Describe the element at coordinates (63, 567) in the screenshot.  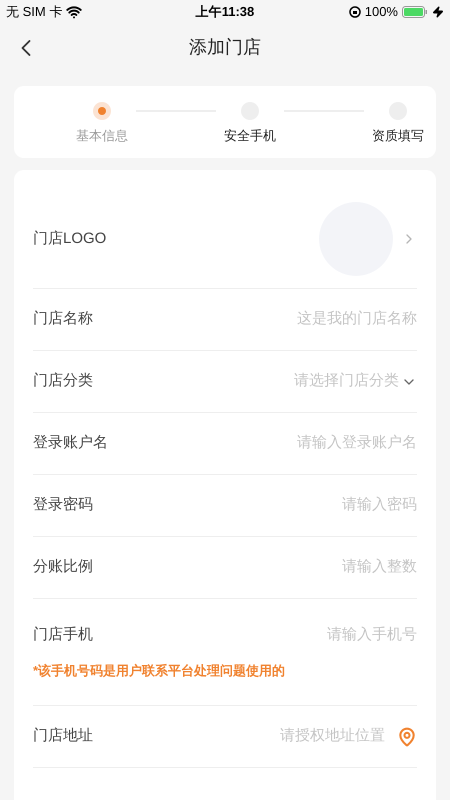
I see `field-label: 分账比例` at that location.